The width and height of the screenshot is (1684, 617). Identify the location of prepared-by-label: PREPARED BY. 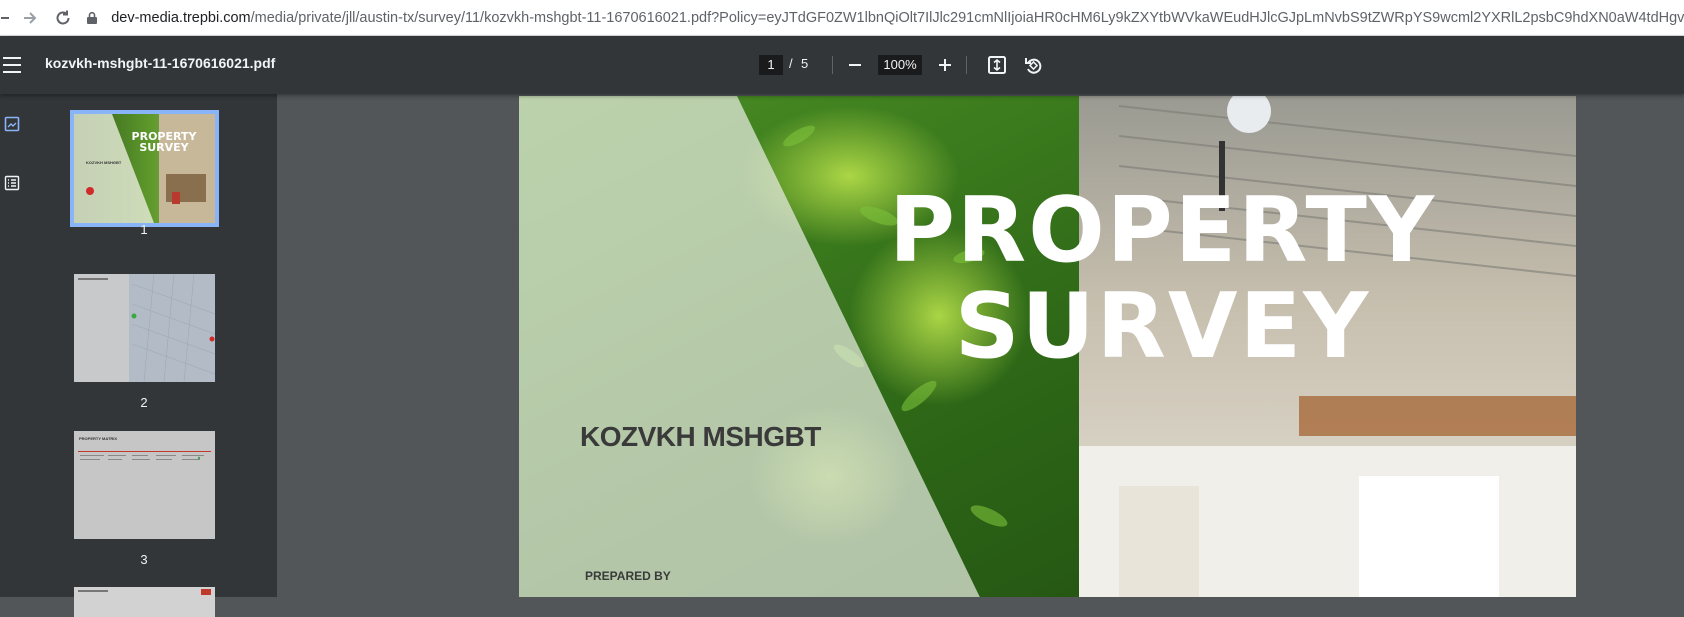
(628, 576).